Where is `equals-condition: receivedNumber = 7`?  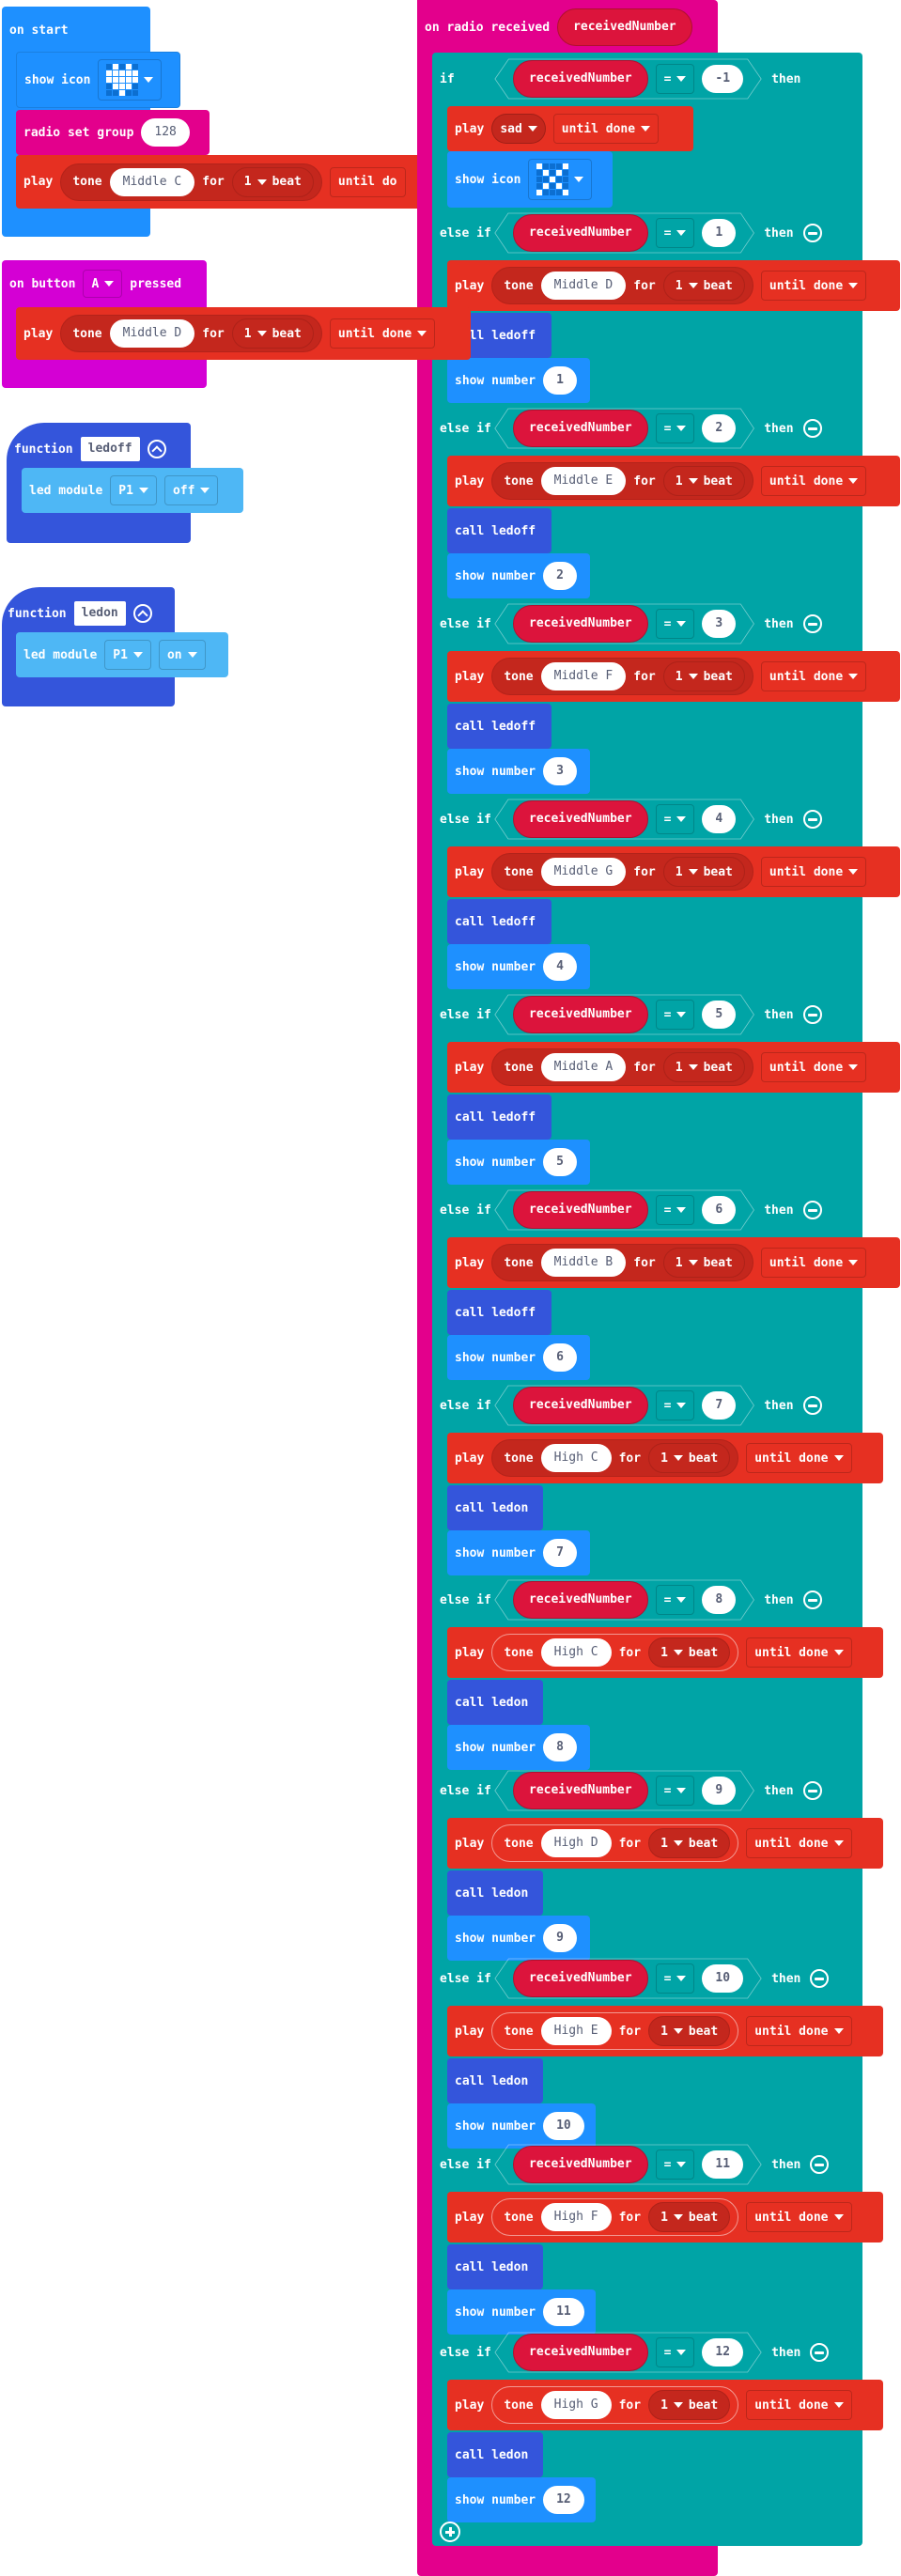
equals-condition: receivedNumber = 7 is located at coordinates (624, 1405).